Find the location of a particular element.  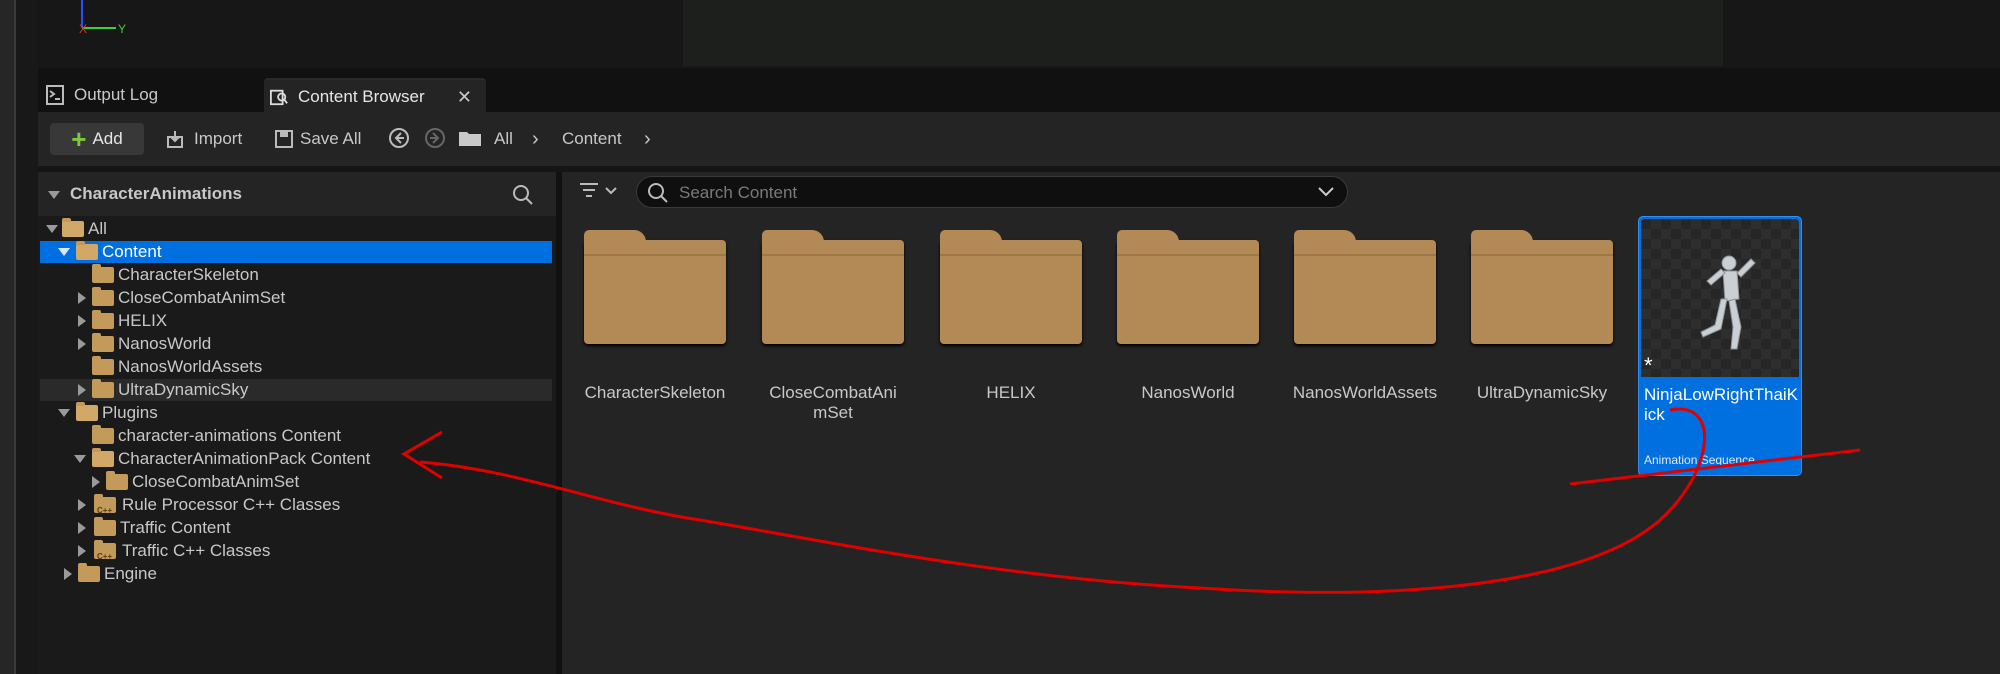

import-icon is located at coordinates (175, 139).